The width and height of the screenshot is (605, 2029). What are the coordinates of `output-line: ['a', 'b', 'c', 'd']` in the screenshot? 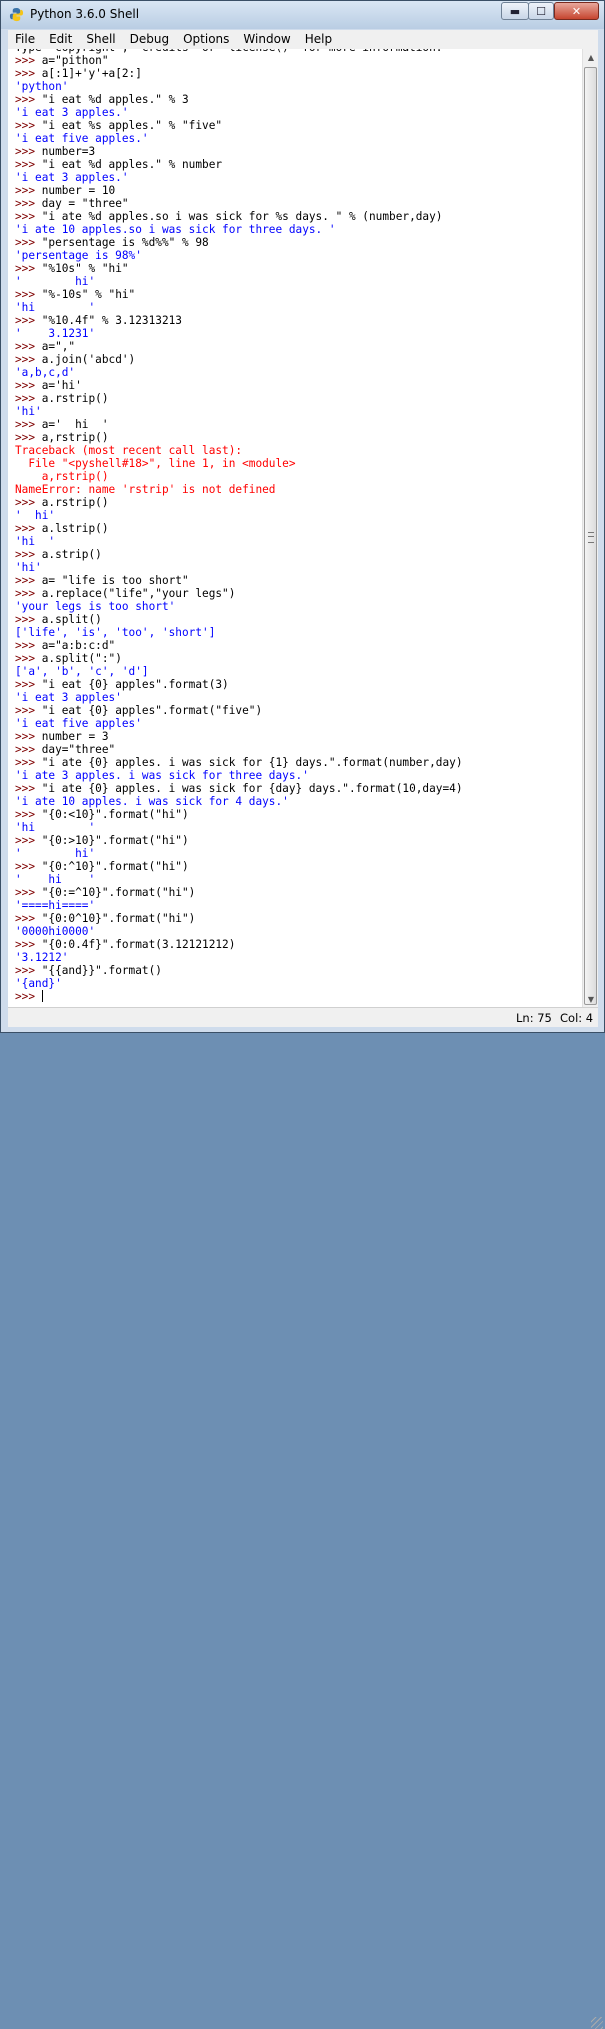 It's located at (82, 671).